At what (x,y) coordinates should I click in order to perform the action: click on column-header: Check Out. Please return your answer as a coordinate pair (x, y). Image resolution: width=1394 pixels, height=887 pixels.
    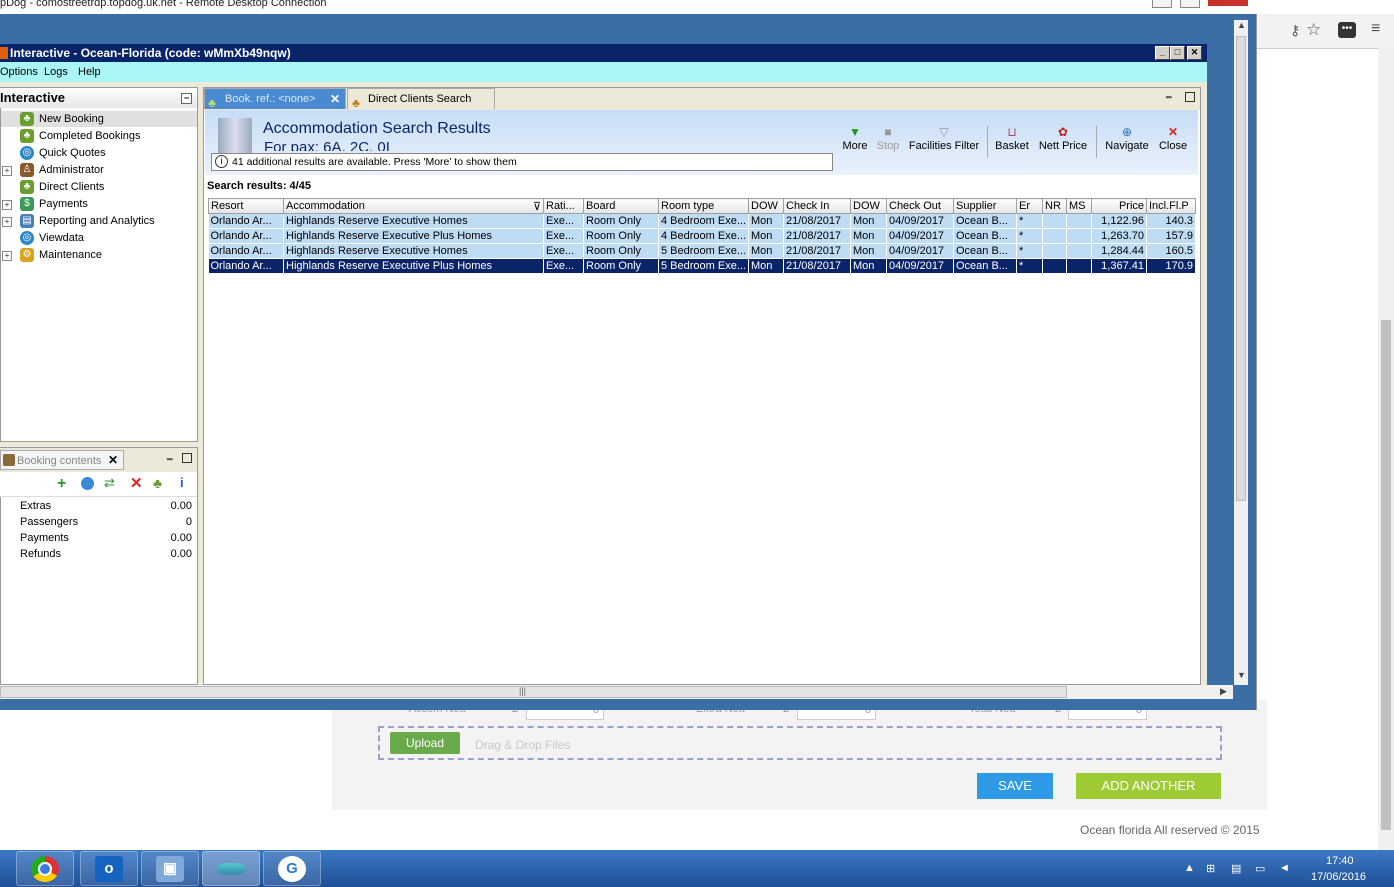
    Looking at the image, I should click on (920, 206).